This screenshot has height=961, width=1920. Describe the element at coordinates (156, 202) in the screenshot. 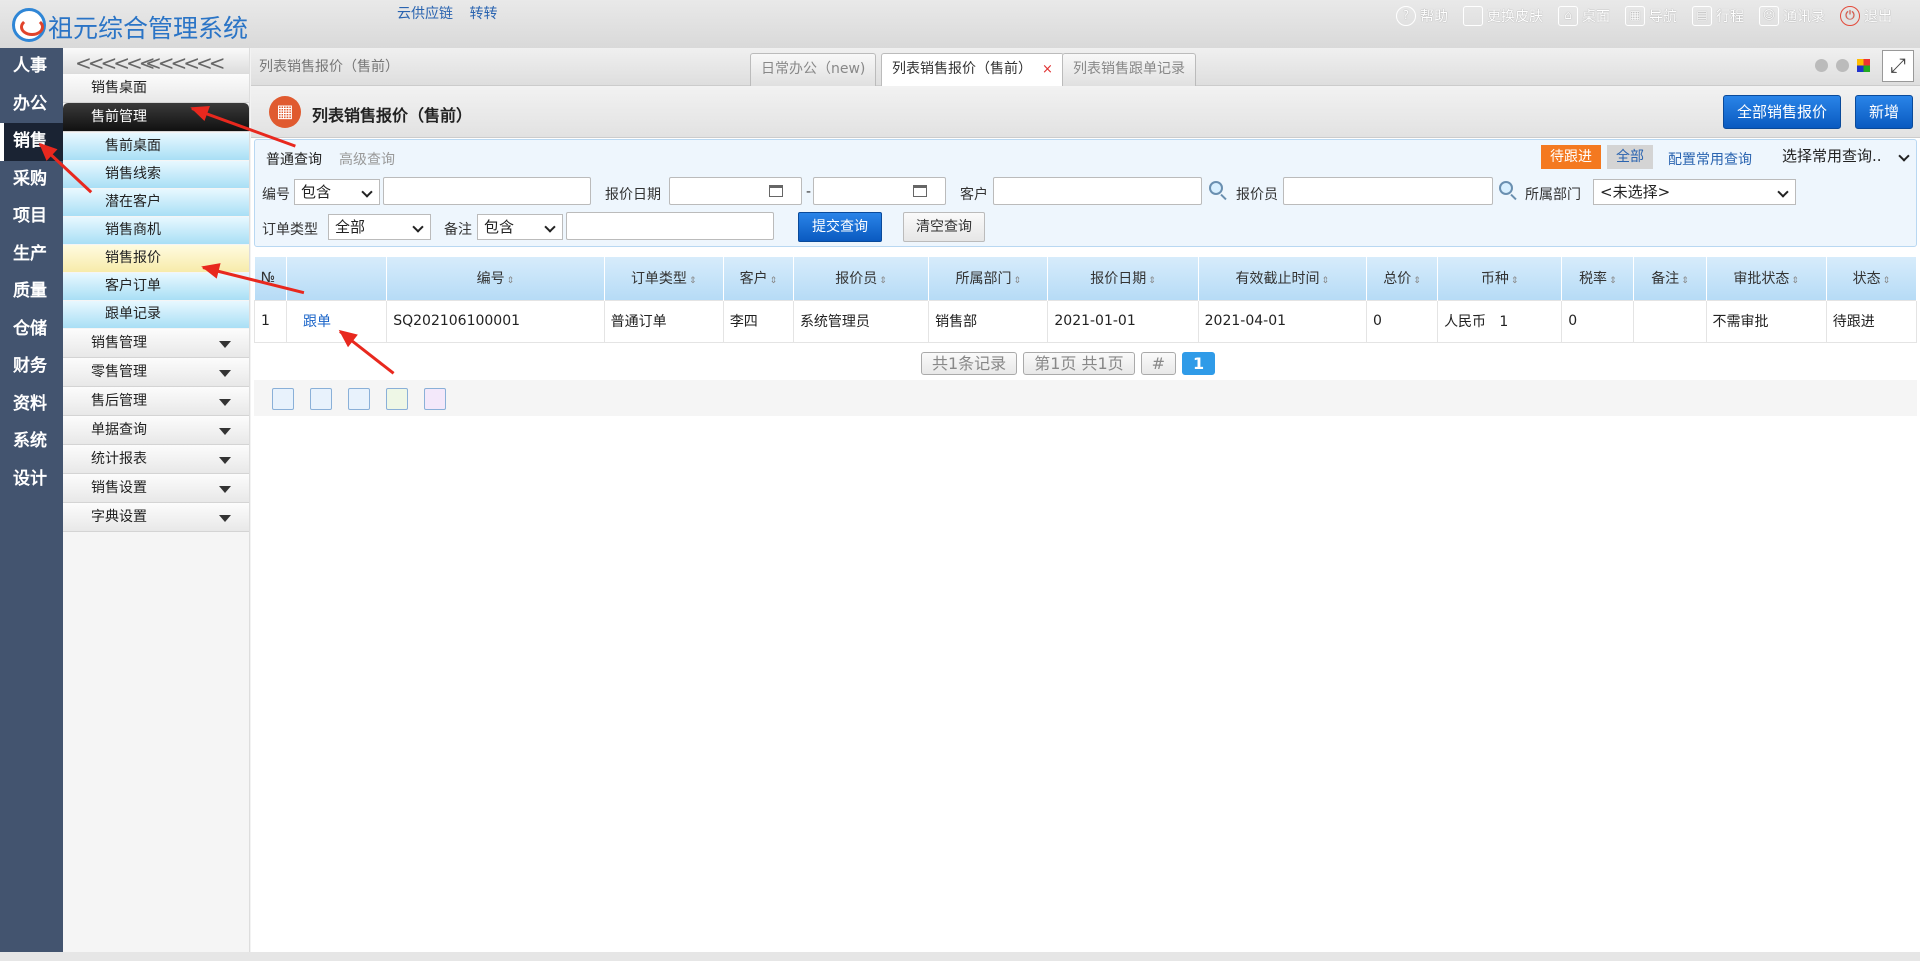

I see `menu-potential-customers: 潜在客户` at that location.